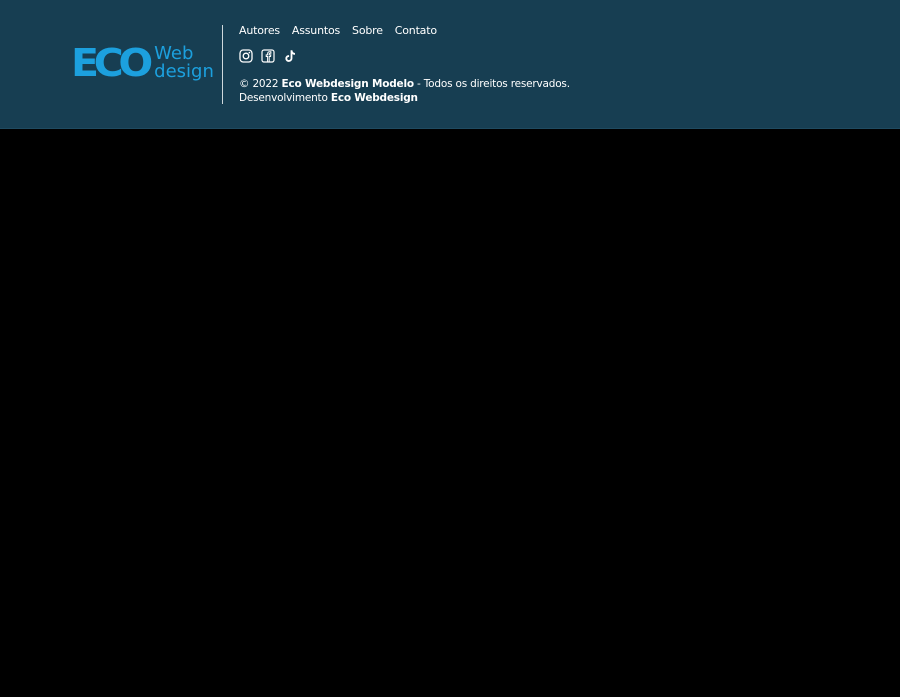  What do you see at coordinates (184, 71) in the screenshot?
I see `logo-design-text: design` at bounding box center [184, 71].